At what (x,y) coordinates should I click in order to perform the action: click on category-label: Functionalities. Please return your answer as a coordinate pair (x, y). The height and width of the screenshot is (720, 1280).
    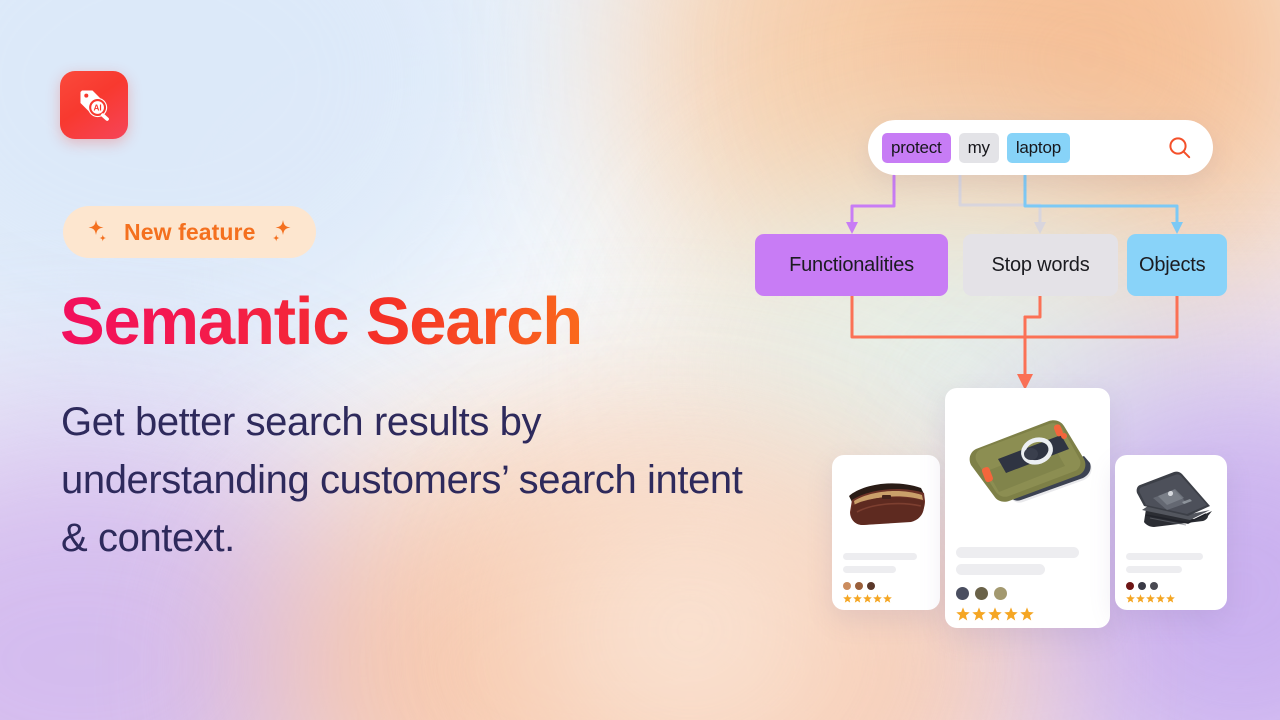
    Looking at the image, I should click on (851, 264).